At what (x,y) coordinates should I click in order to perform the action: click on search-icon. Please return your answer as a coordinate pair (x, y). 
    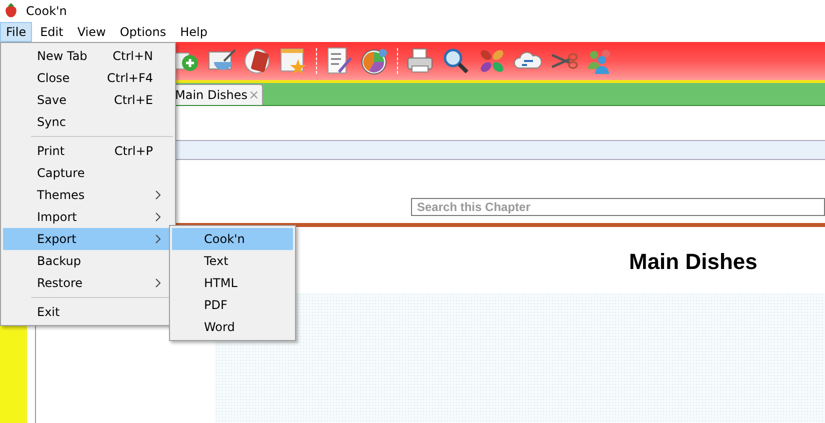
    Looking at the image, I should click on (456, 61).